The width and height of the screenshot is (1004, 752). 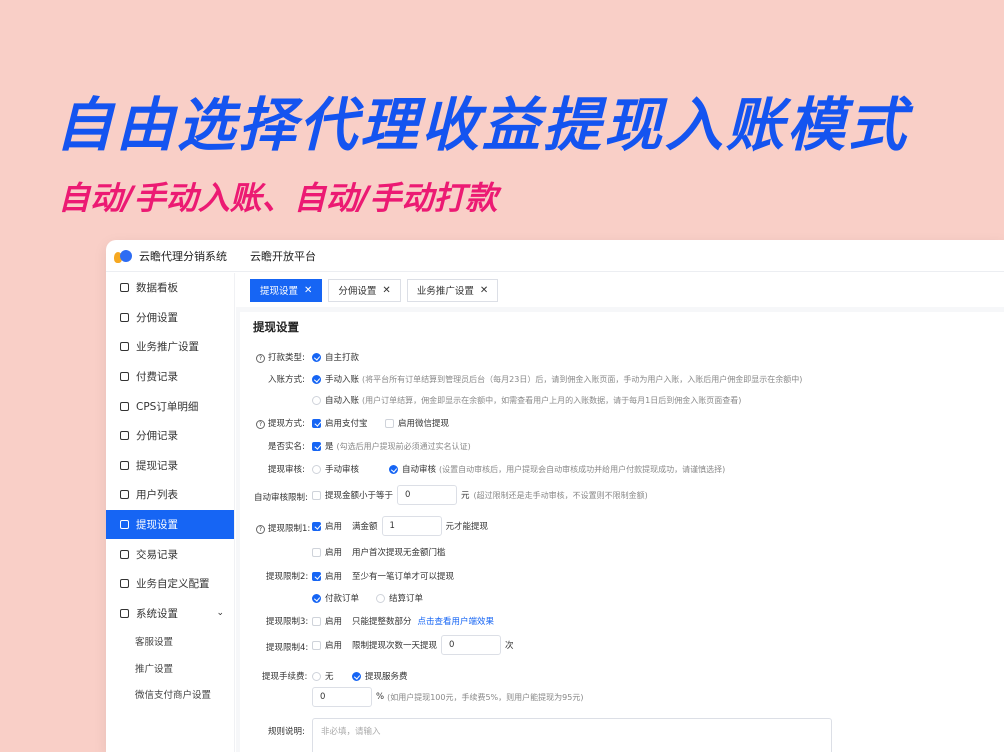 What do you see at coordinates (124, 347) in the screenshot?
I see `grid-icon` at bounding box center [124, 347].